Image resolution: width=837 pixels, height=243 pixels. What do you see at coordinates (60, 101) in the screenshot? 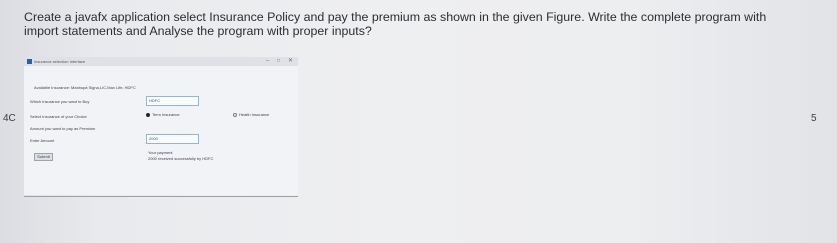
I see `which-insurance-label: Which Insurance you want to Buy` at bounding box center [60, 101].